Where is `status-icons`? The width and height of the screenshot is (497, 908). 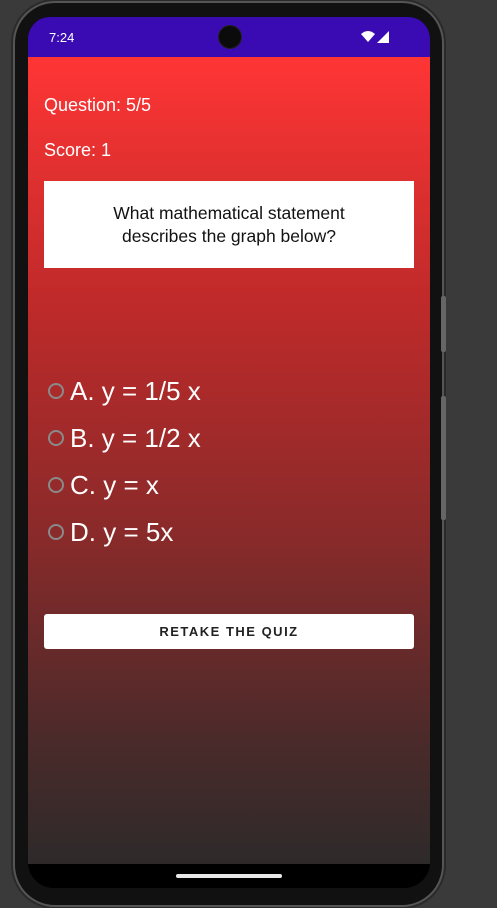 status-icons is located at coordinates (375, 37).